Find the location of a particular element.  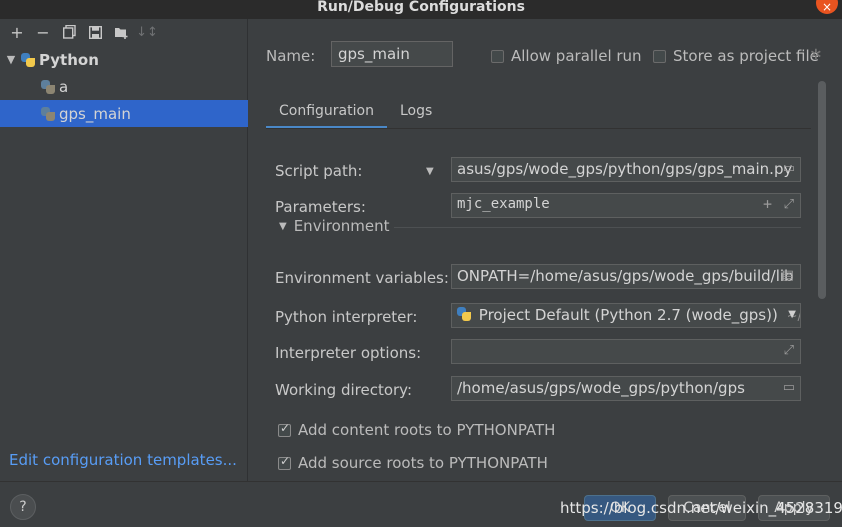

store-project-option: Store as project file is located at coordinates (736, 56).